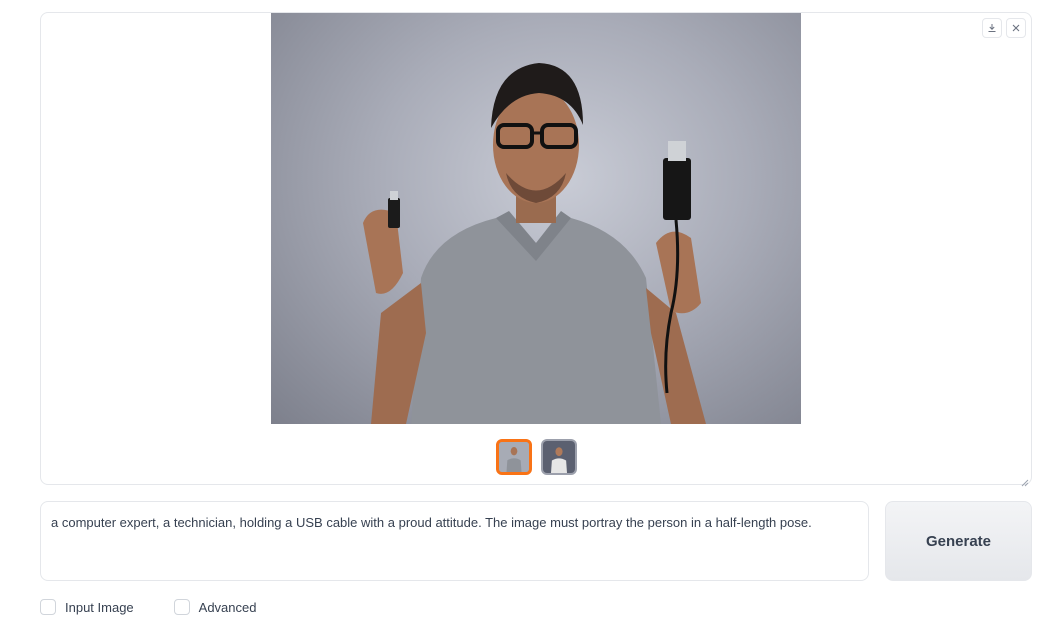 The width and height of the screenshot is (1063, 635). I want to click on gallery-toolbar, so click(1004, 28).